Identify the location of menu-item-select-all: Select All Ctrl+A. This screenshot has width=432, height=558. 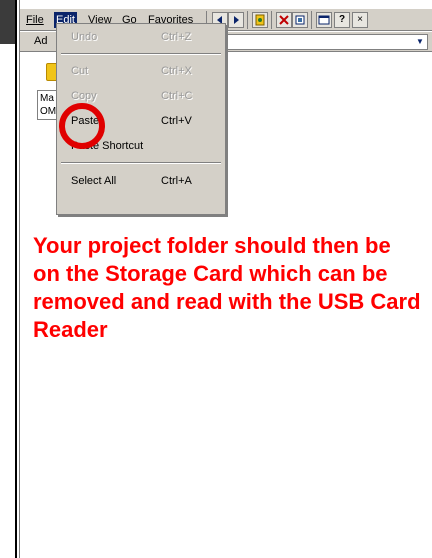
(141, 181).